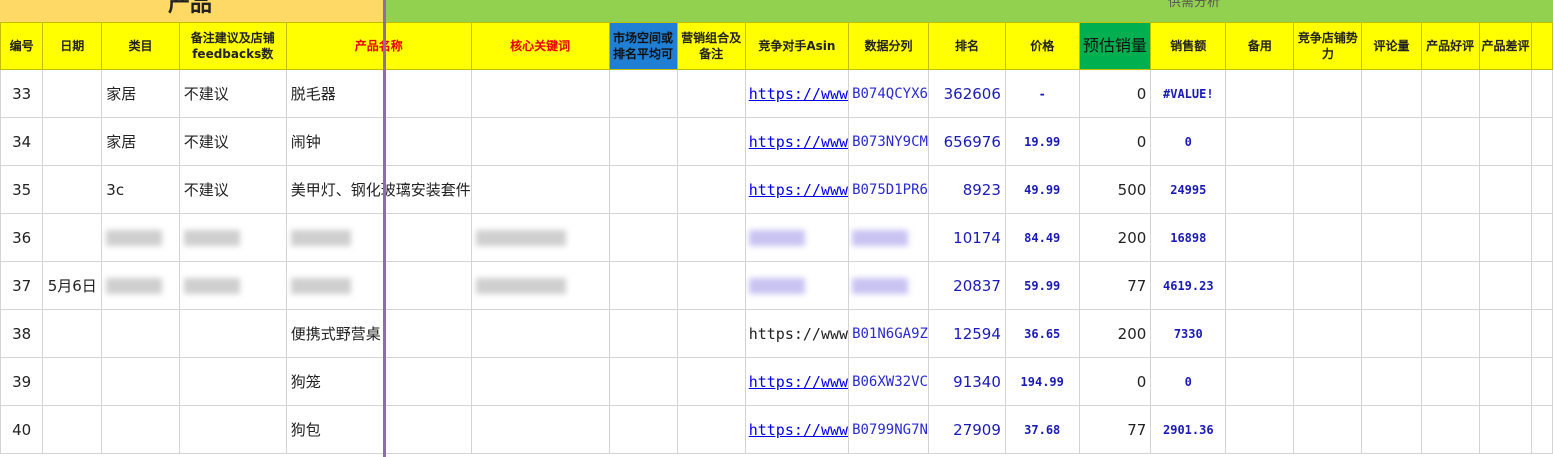 This screenshot has width=1553, height=457. Describe the element at coordinates (643, 46) in the screenshot. I see `header-market-space: 市场空间或排名平均可` at that location.